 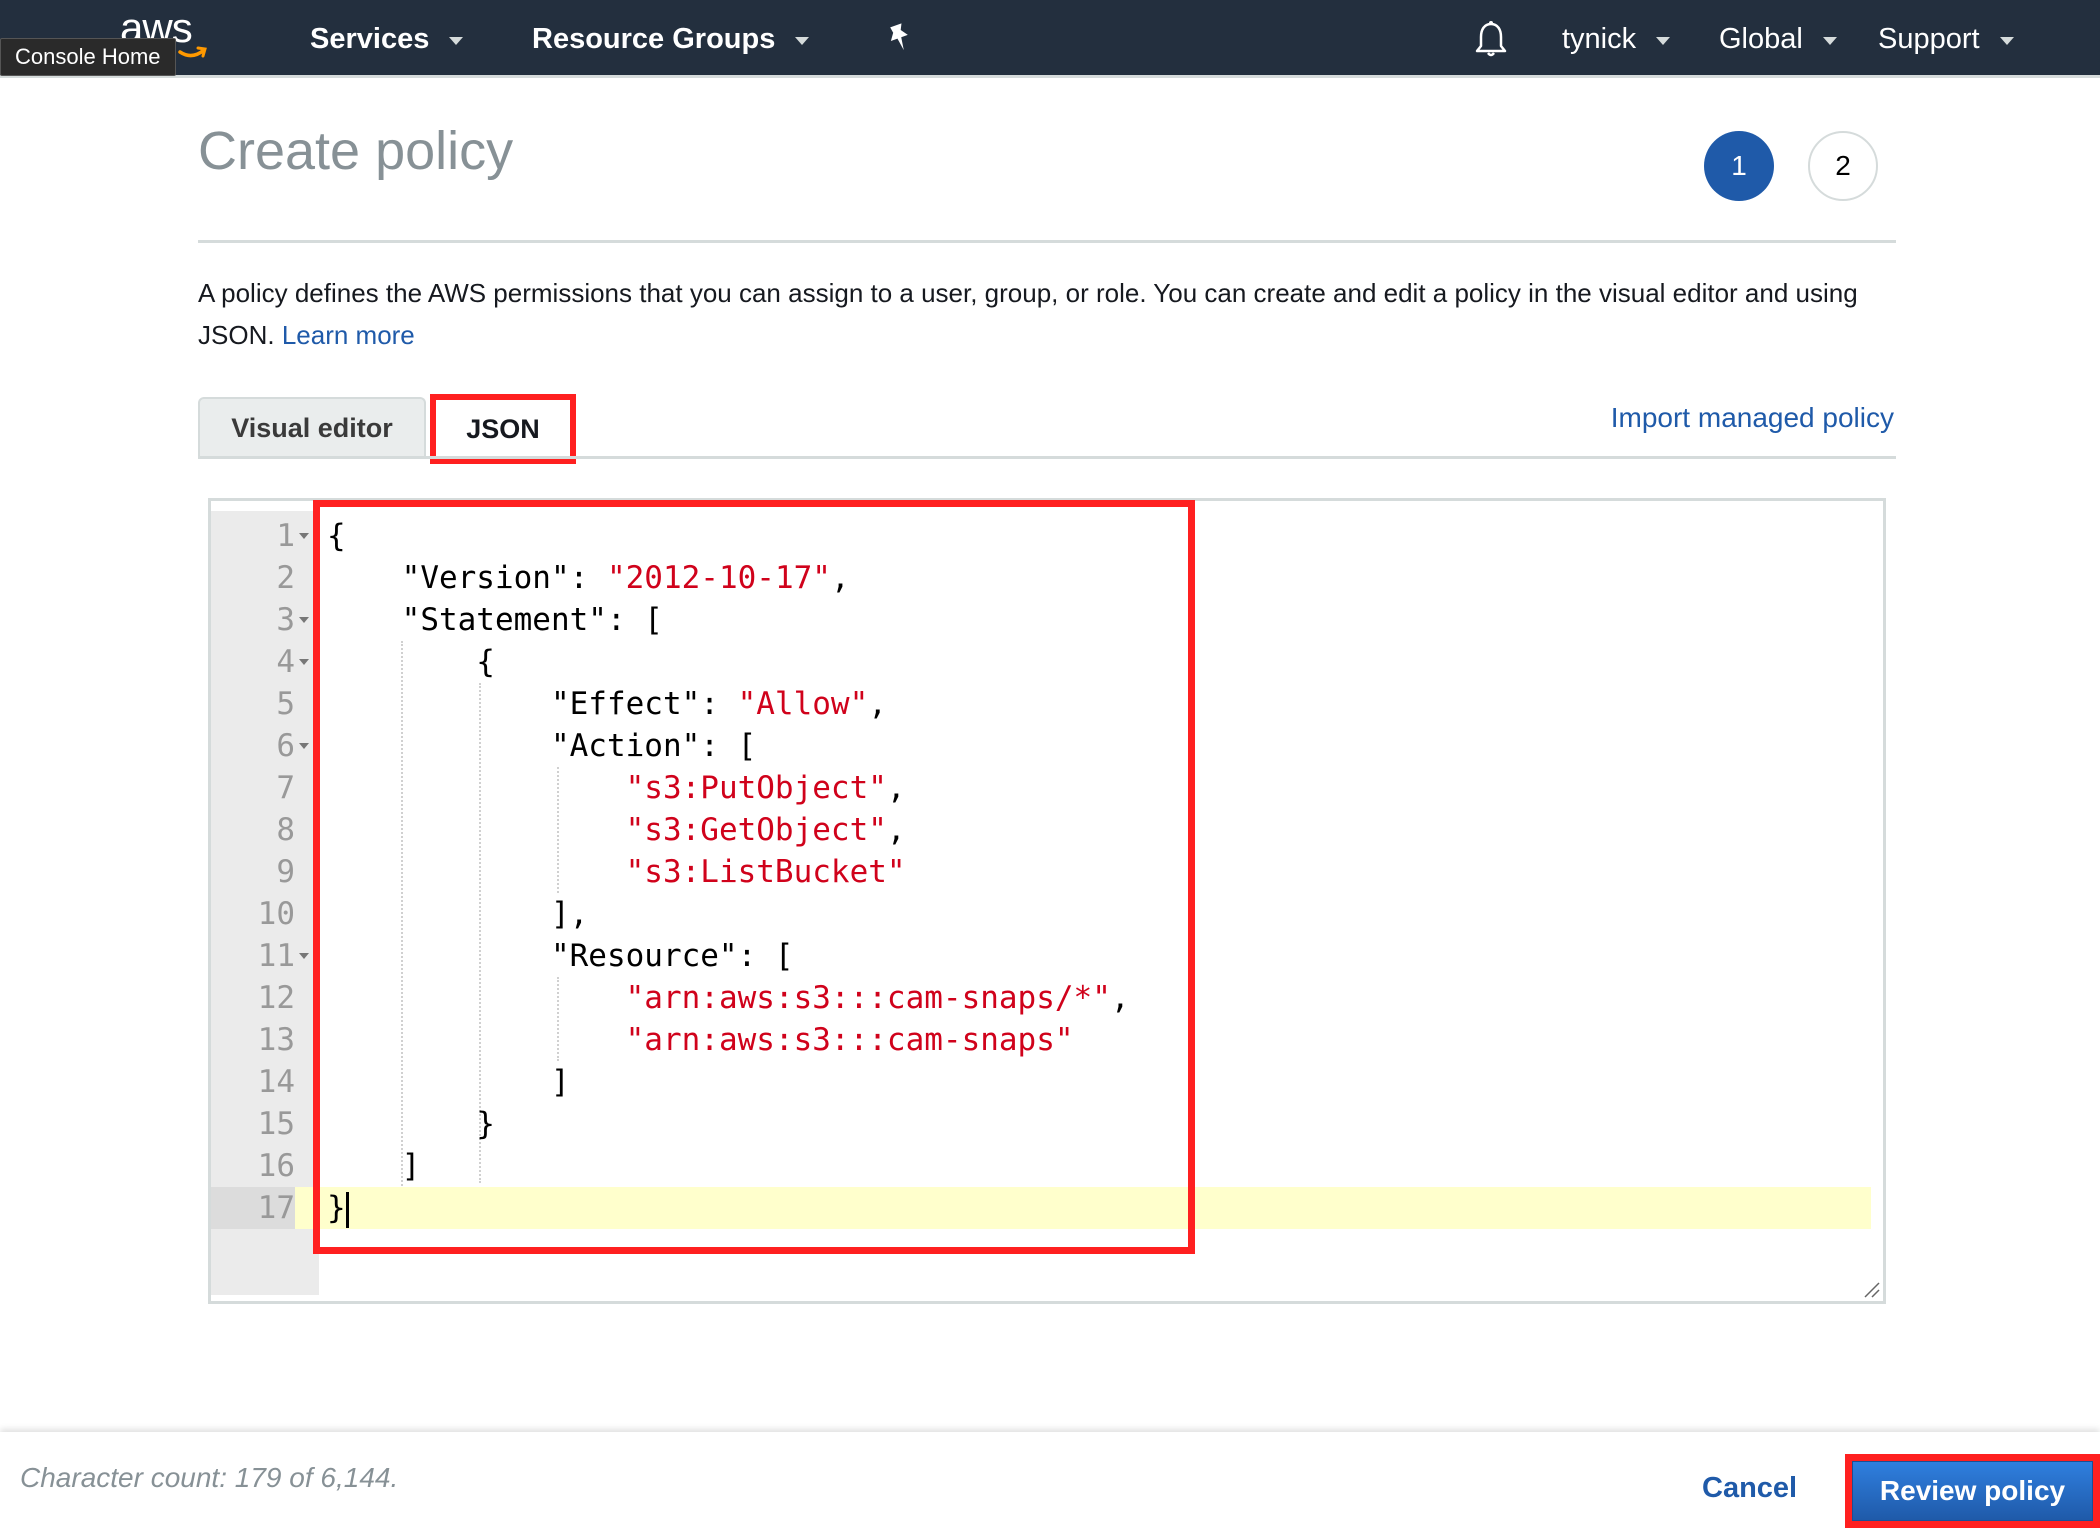 I want to click on code-text: "Action": [, so click(x=541, y=746).